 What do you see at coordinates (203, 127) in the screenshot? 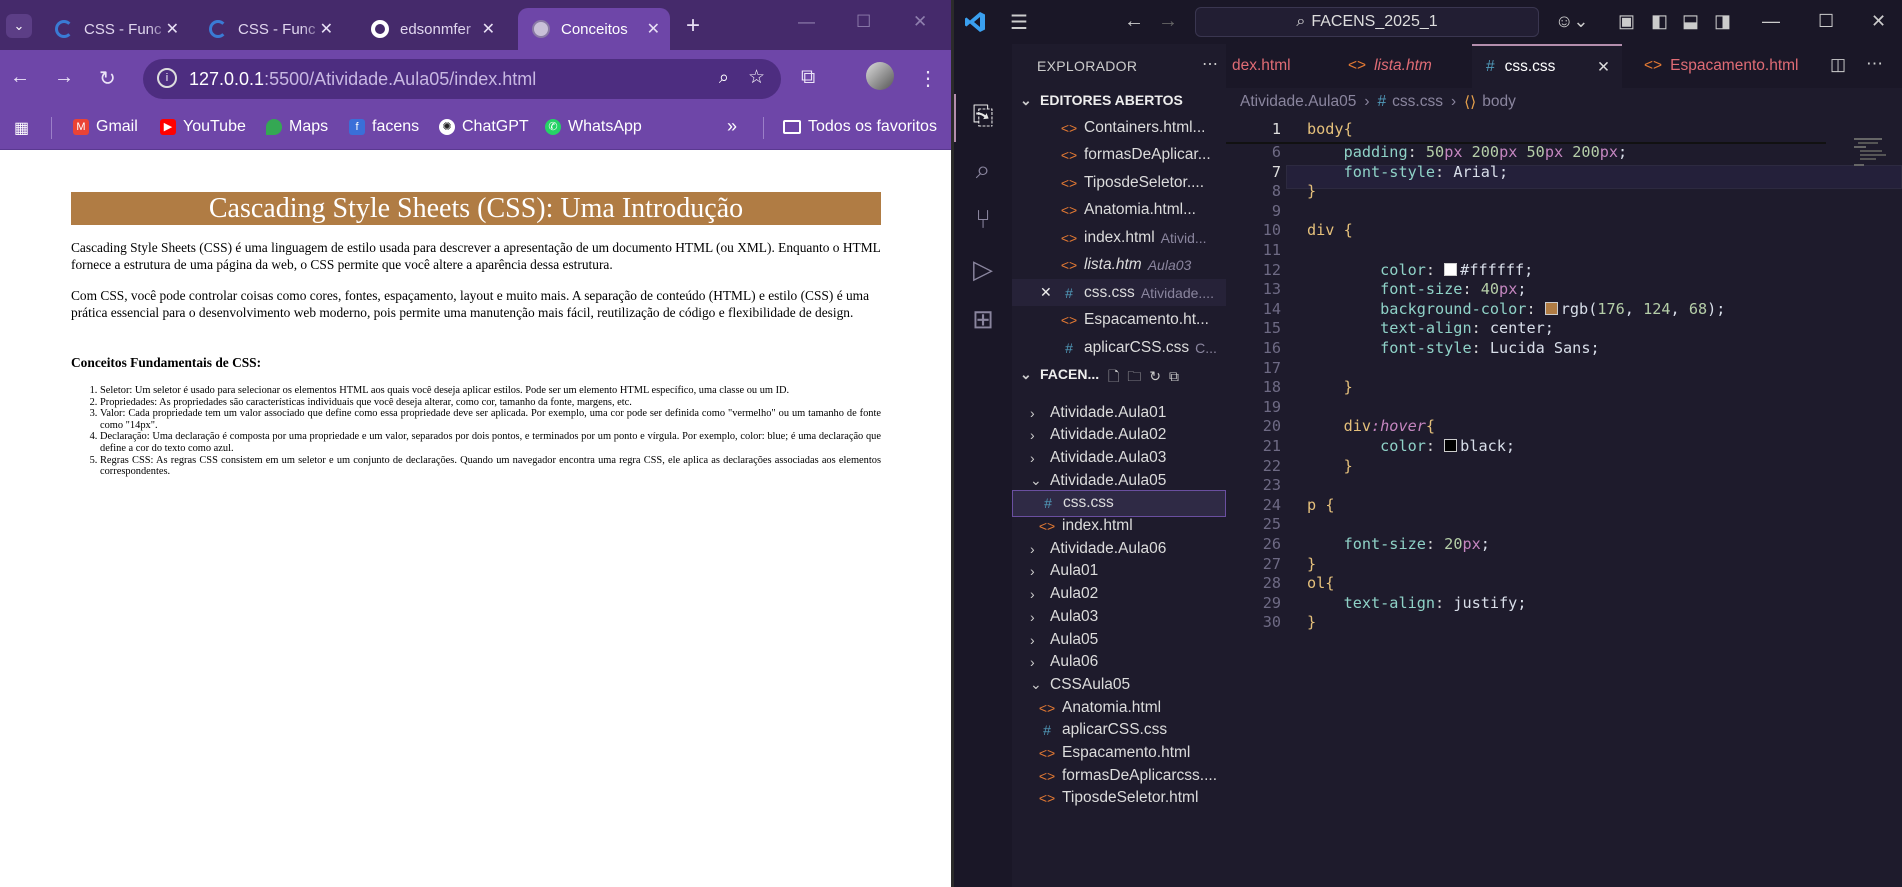
I see `bookmark-youtube: ▶ YouTube` at bounding box center [203, 127].